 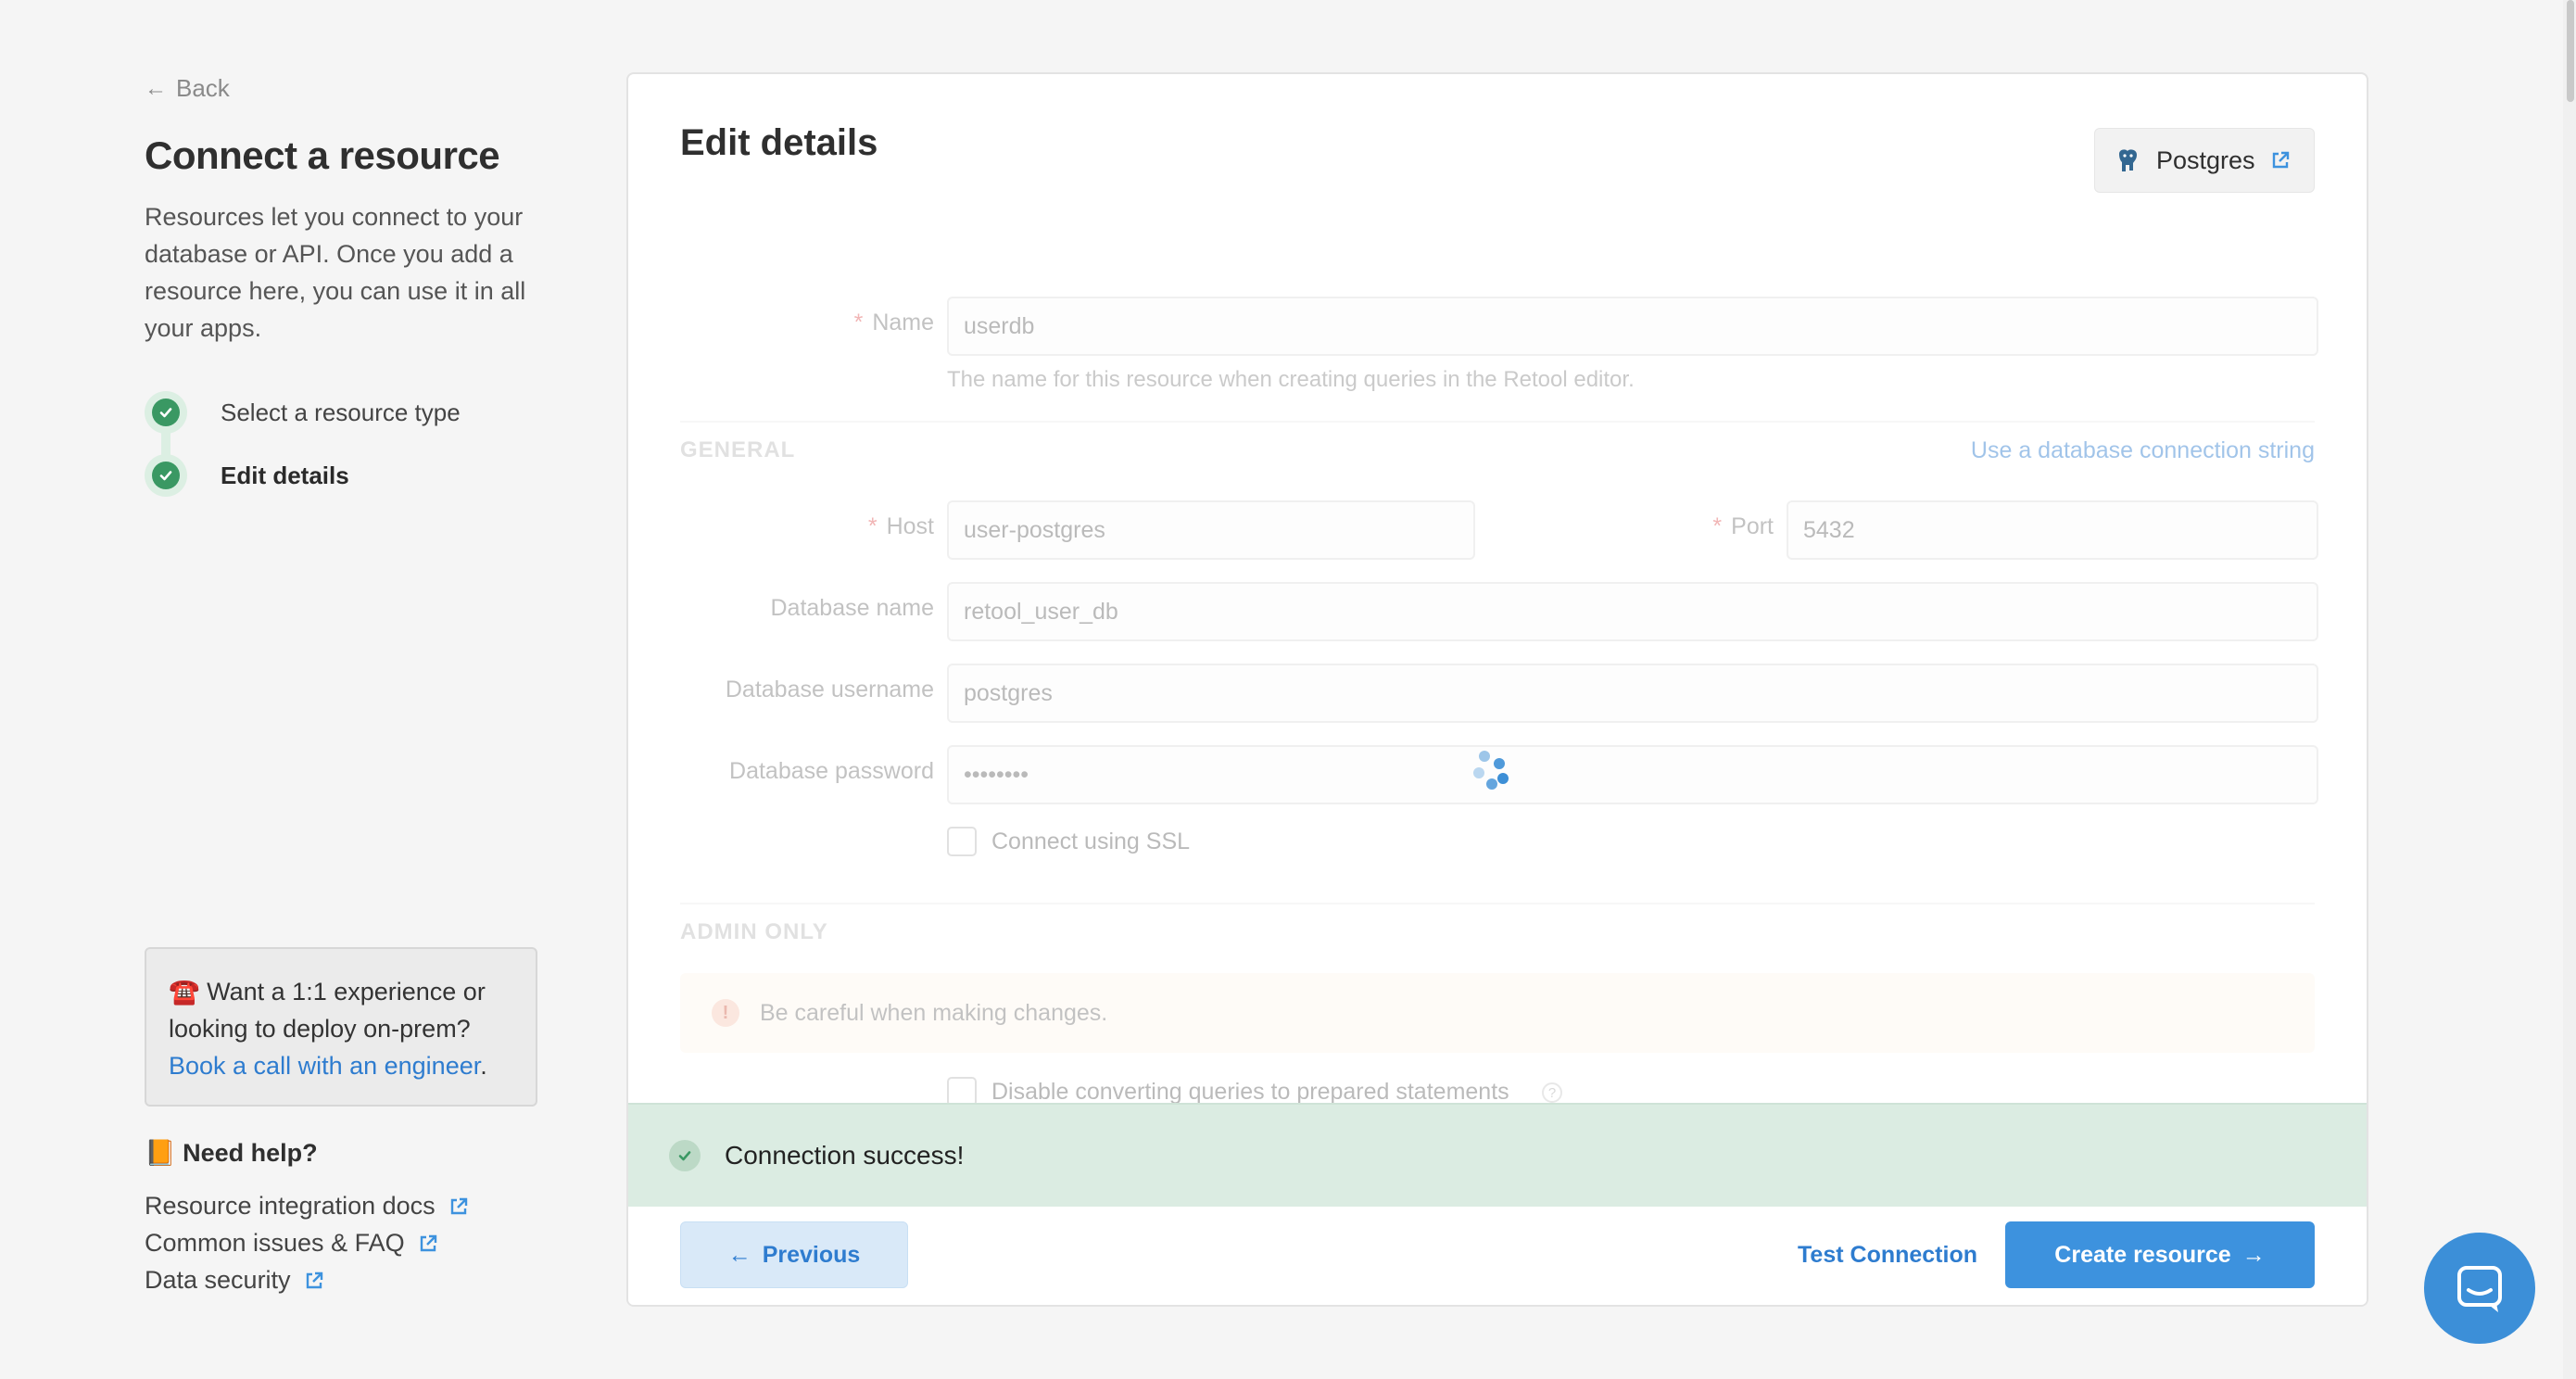 I want to click on step-select-resource-type: Select a resource type, so click(x=303, y=412).